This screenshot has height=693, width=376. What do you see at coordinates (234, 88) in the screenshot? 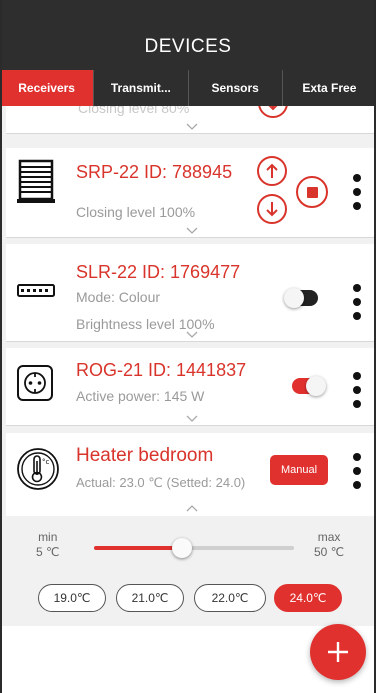
I see `tab-sensors: Sensors` at bounding box center [234, 88].